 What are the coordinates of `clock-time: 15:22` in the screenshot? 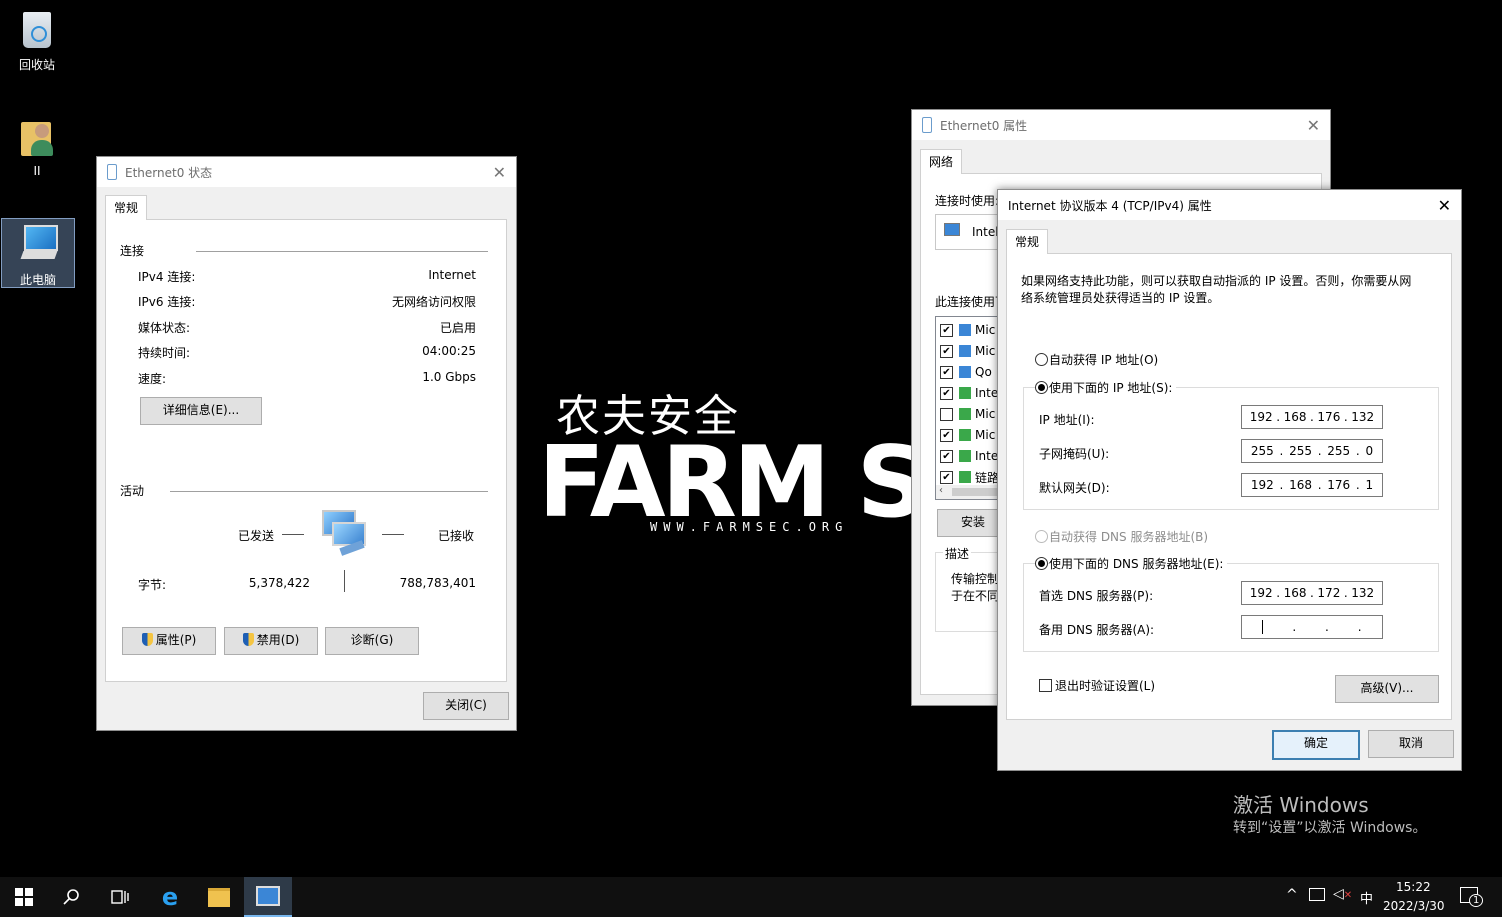 It's located at (1413, 887).